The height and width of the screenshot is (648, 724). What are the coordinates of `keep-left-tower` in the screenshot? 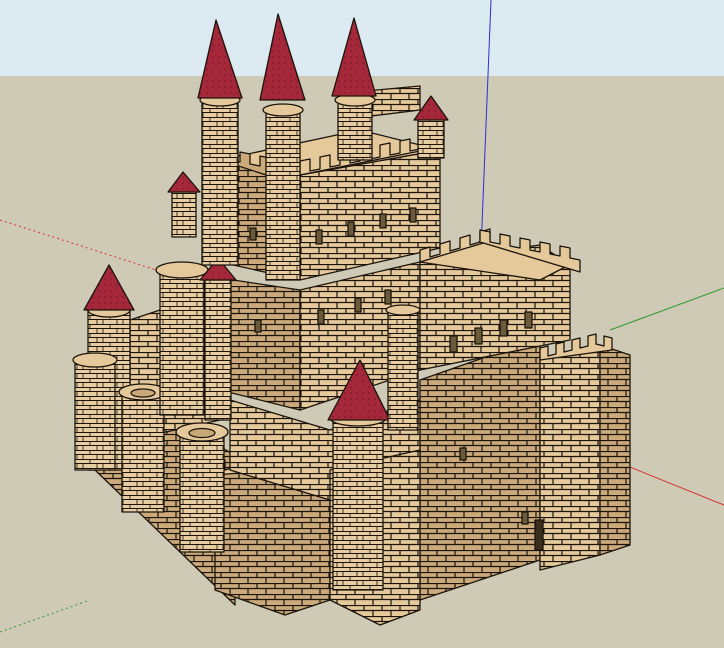 It's located at (182, 342).